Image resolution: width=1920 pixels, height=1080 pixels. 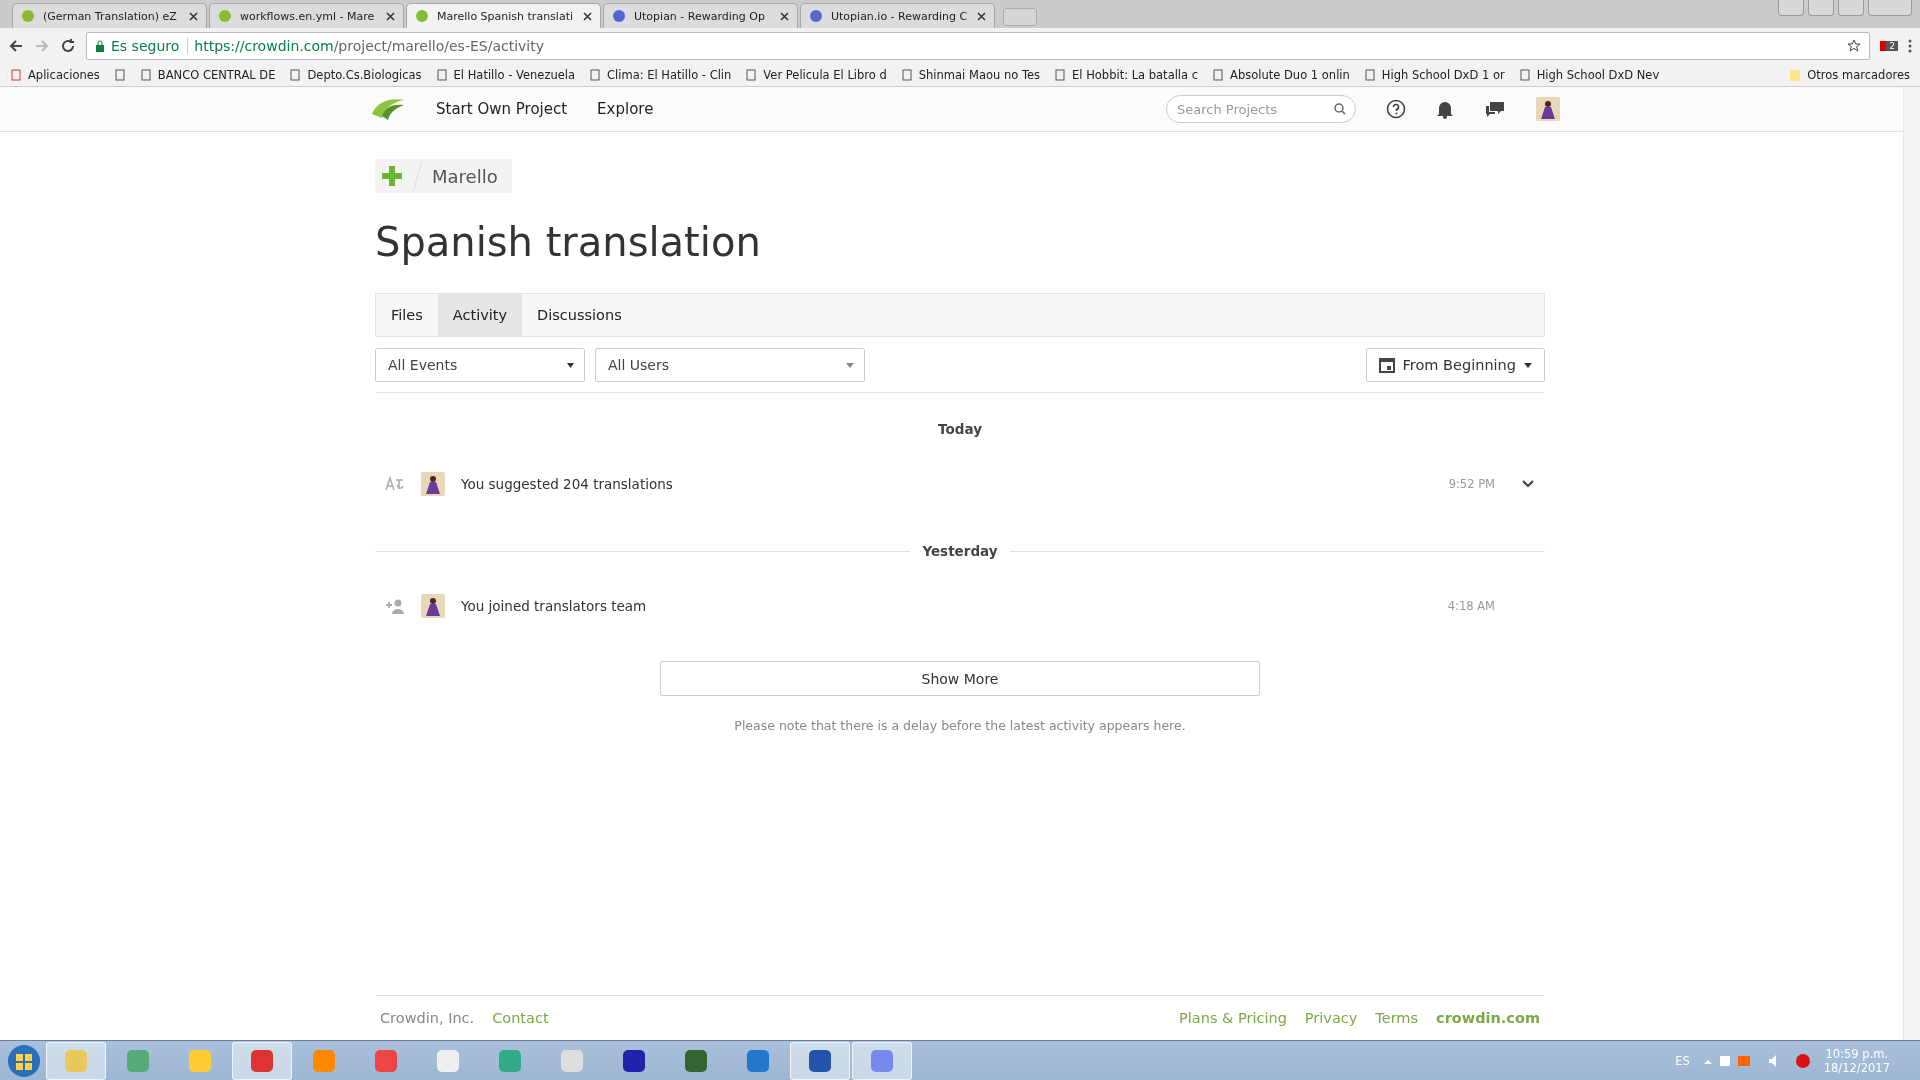 I want to click on lock-icon, so click(x=100, y=46).